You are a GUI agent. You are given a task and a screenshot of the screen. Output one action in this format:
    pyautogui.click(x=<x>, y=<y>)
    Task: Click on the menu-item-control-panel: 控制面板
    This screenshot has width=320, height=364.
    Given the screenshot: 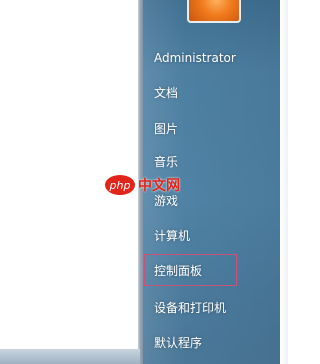 What is the action you would take?
    pyautogui.click(x=190, y=270)
    